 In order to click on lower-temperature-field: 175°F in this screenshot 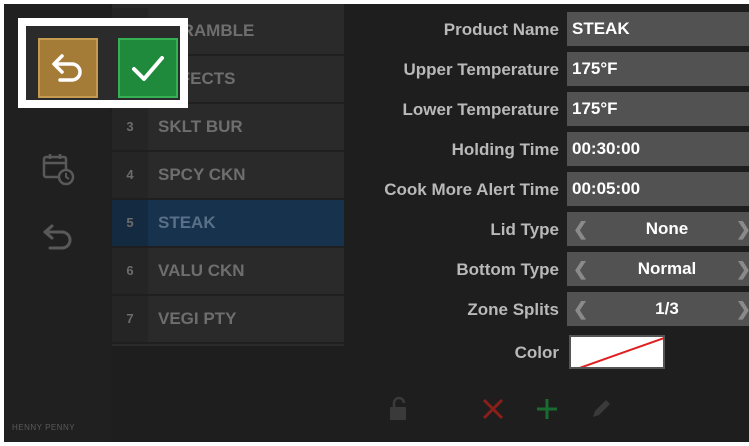, I will do `click(658, 109)`.